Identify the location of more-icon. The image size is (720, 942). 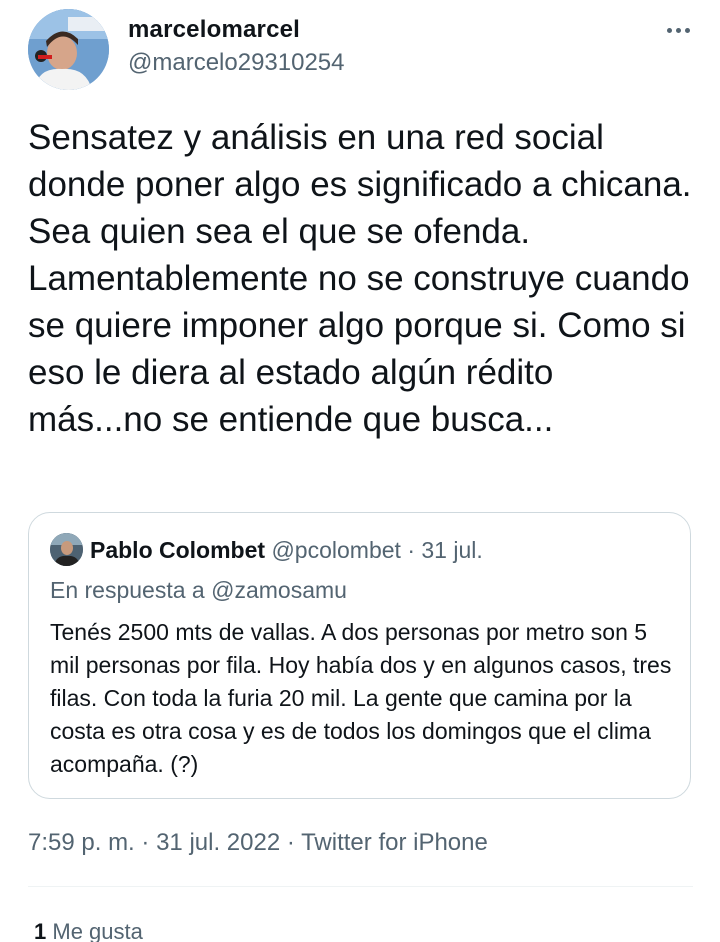
(669, 30).